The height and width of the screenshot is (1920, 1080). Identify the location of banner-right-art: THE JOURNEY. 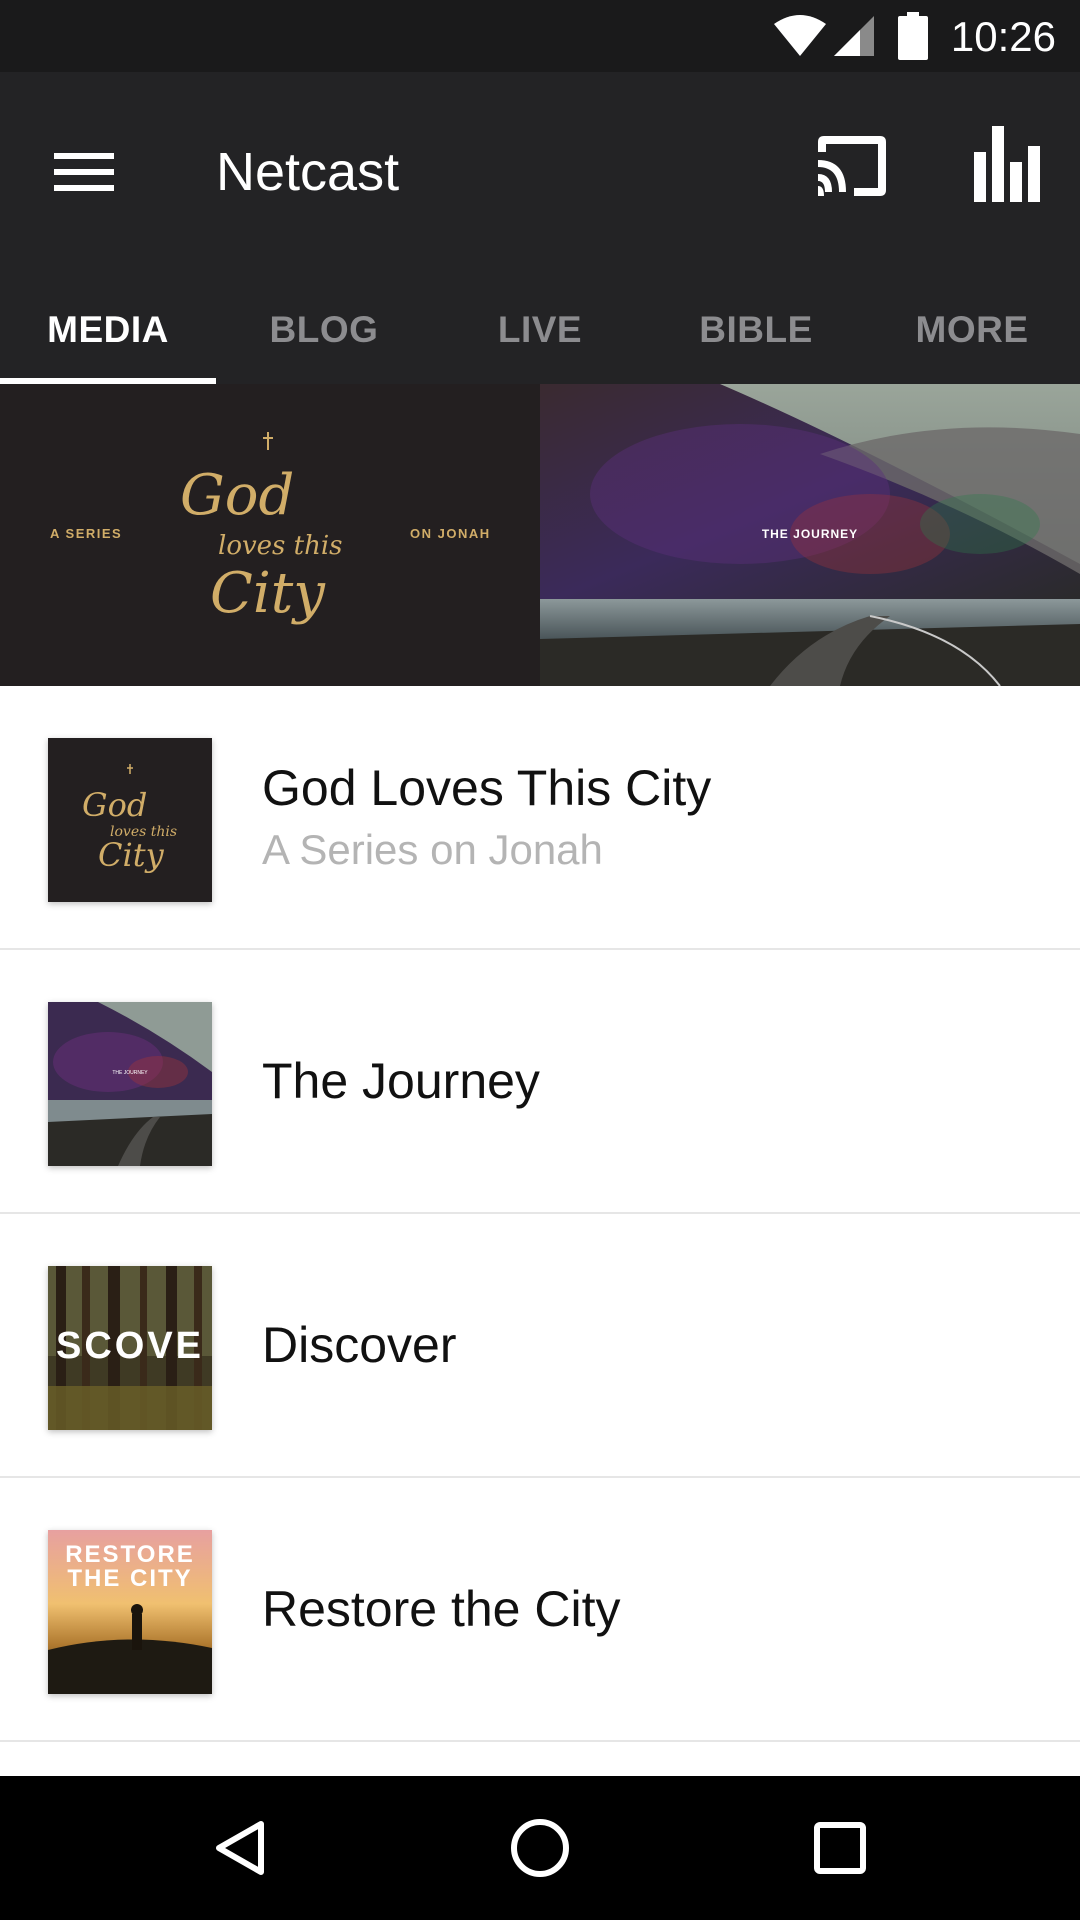
(810, 535).